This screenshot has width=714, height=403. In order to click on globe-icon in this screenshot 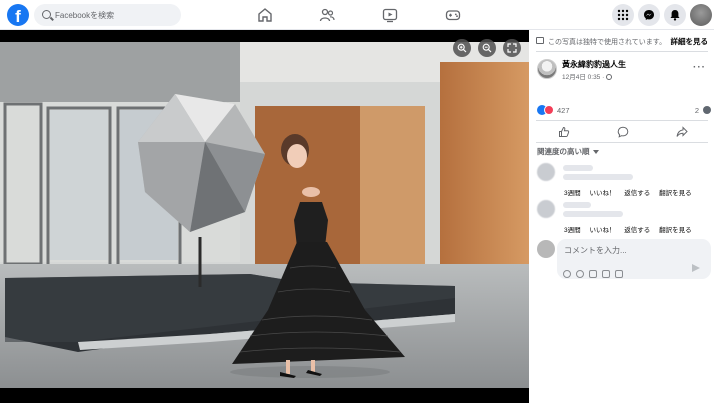, I will do `click(609, 77)`.